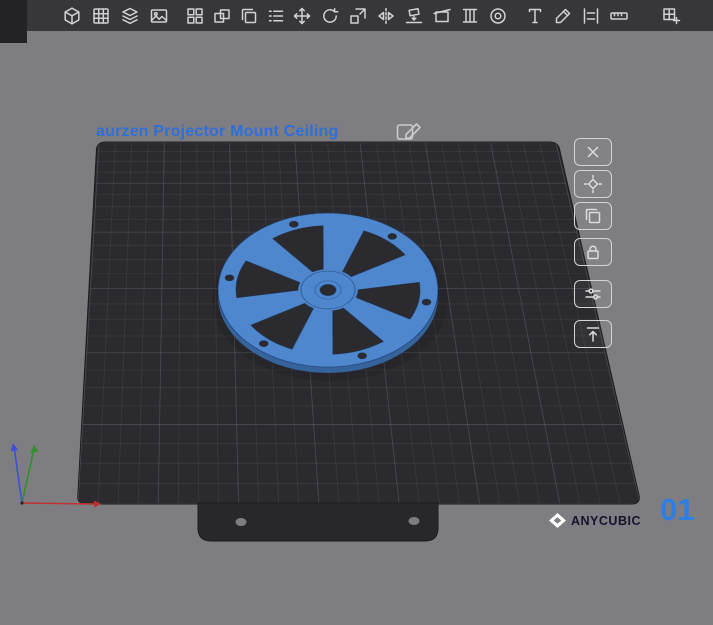  I want to click on support-tool-icon, so click(470, 15).